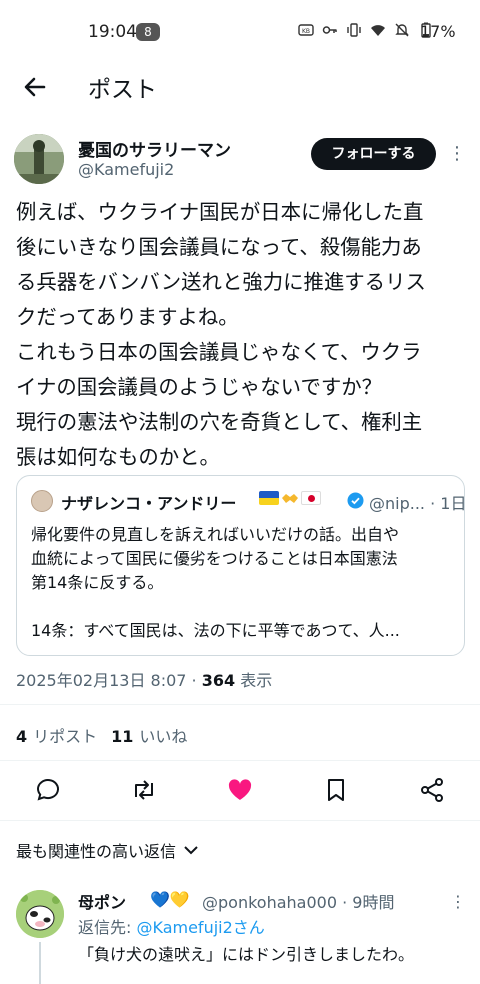 The image size is (480, 984). What do you see at coordinates (112, 32) in the screenshot?
I see `status-time: 19:04` at bounding box center [112, 32].